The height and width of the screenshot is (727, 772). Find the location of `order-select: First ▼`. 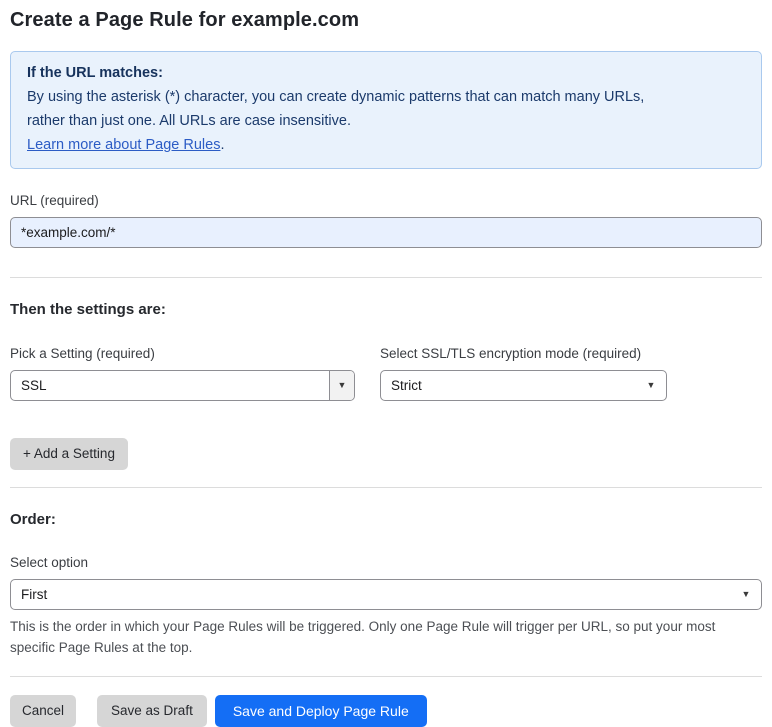

order-select: First ▼ is located at coordinates (386, 594).